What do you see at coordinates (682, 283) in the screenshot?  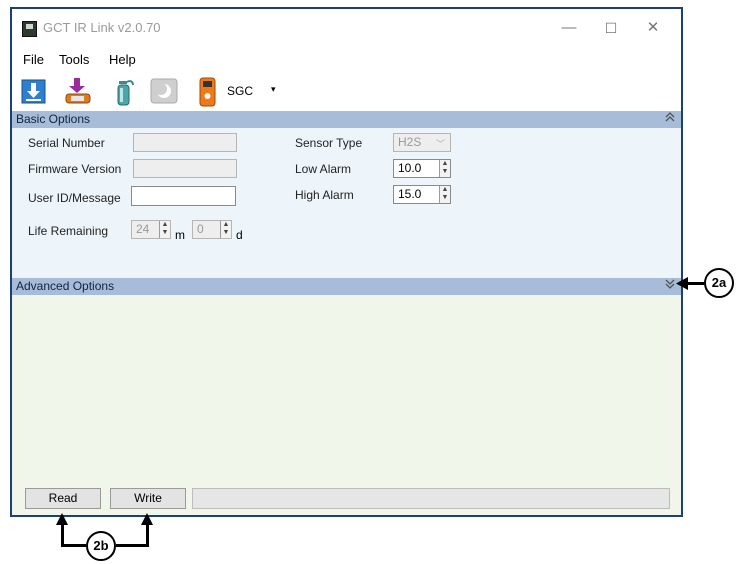 I see `arrow-left-icon` at bounding box center [682, 283].